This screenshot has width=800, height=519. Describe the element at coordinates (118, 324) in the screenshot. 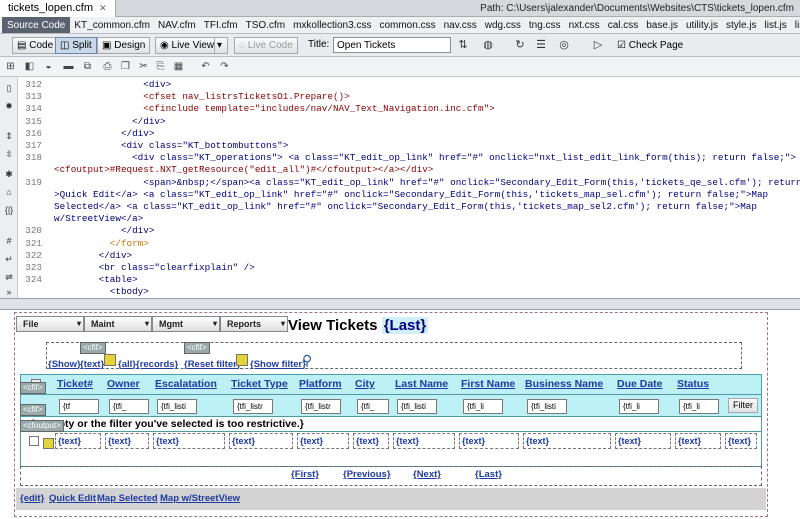

I see `menu-maint: Maint ▾` at that location.